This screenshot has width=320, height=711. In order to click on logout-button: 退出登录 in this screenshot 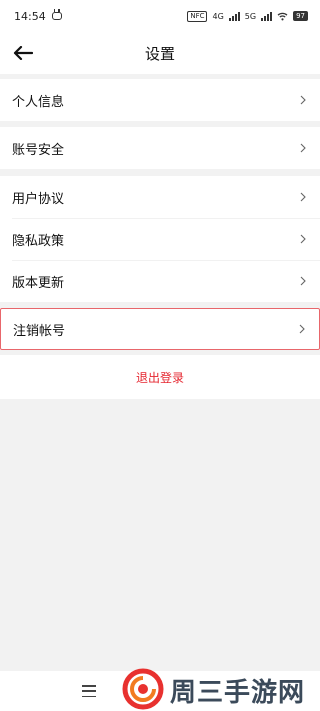, I will do `click(160, 377)`.